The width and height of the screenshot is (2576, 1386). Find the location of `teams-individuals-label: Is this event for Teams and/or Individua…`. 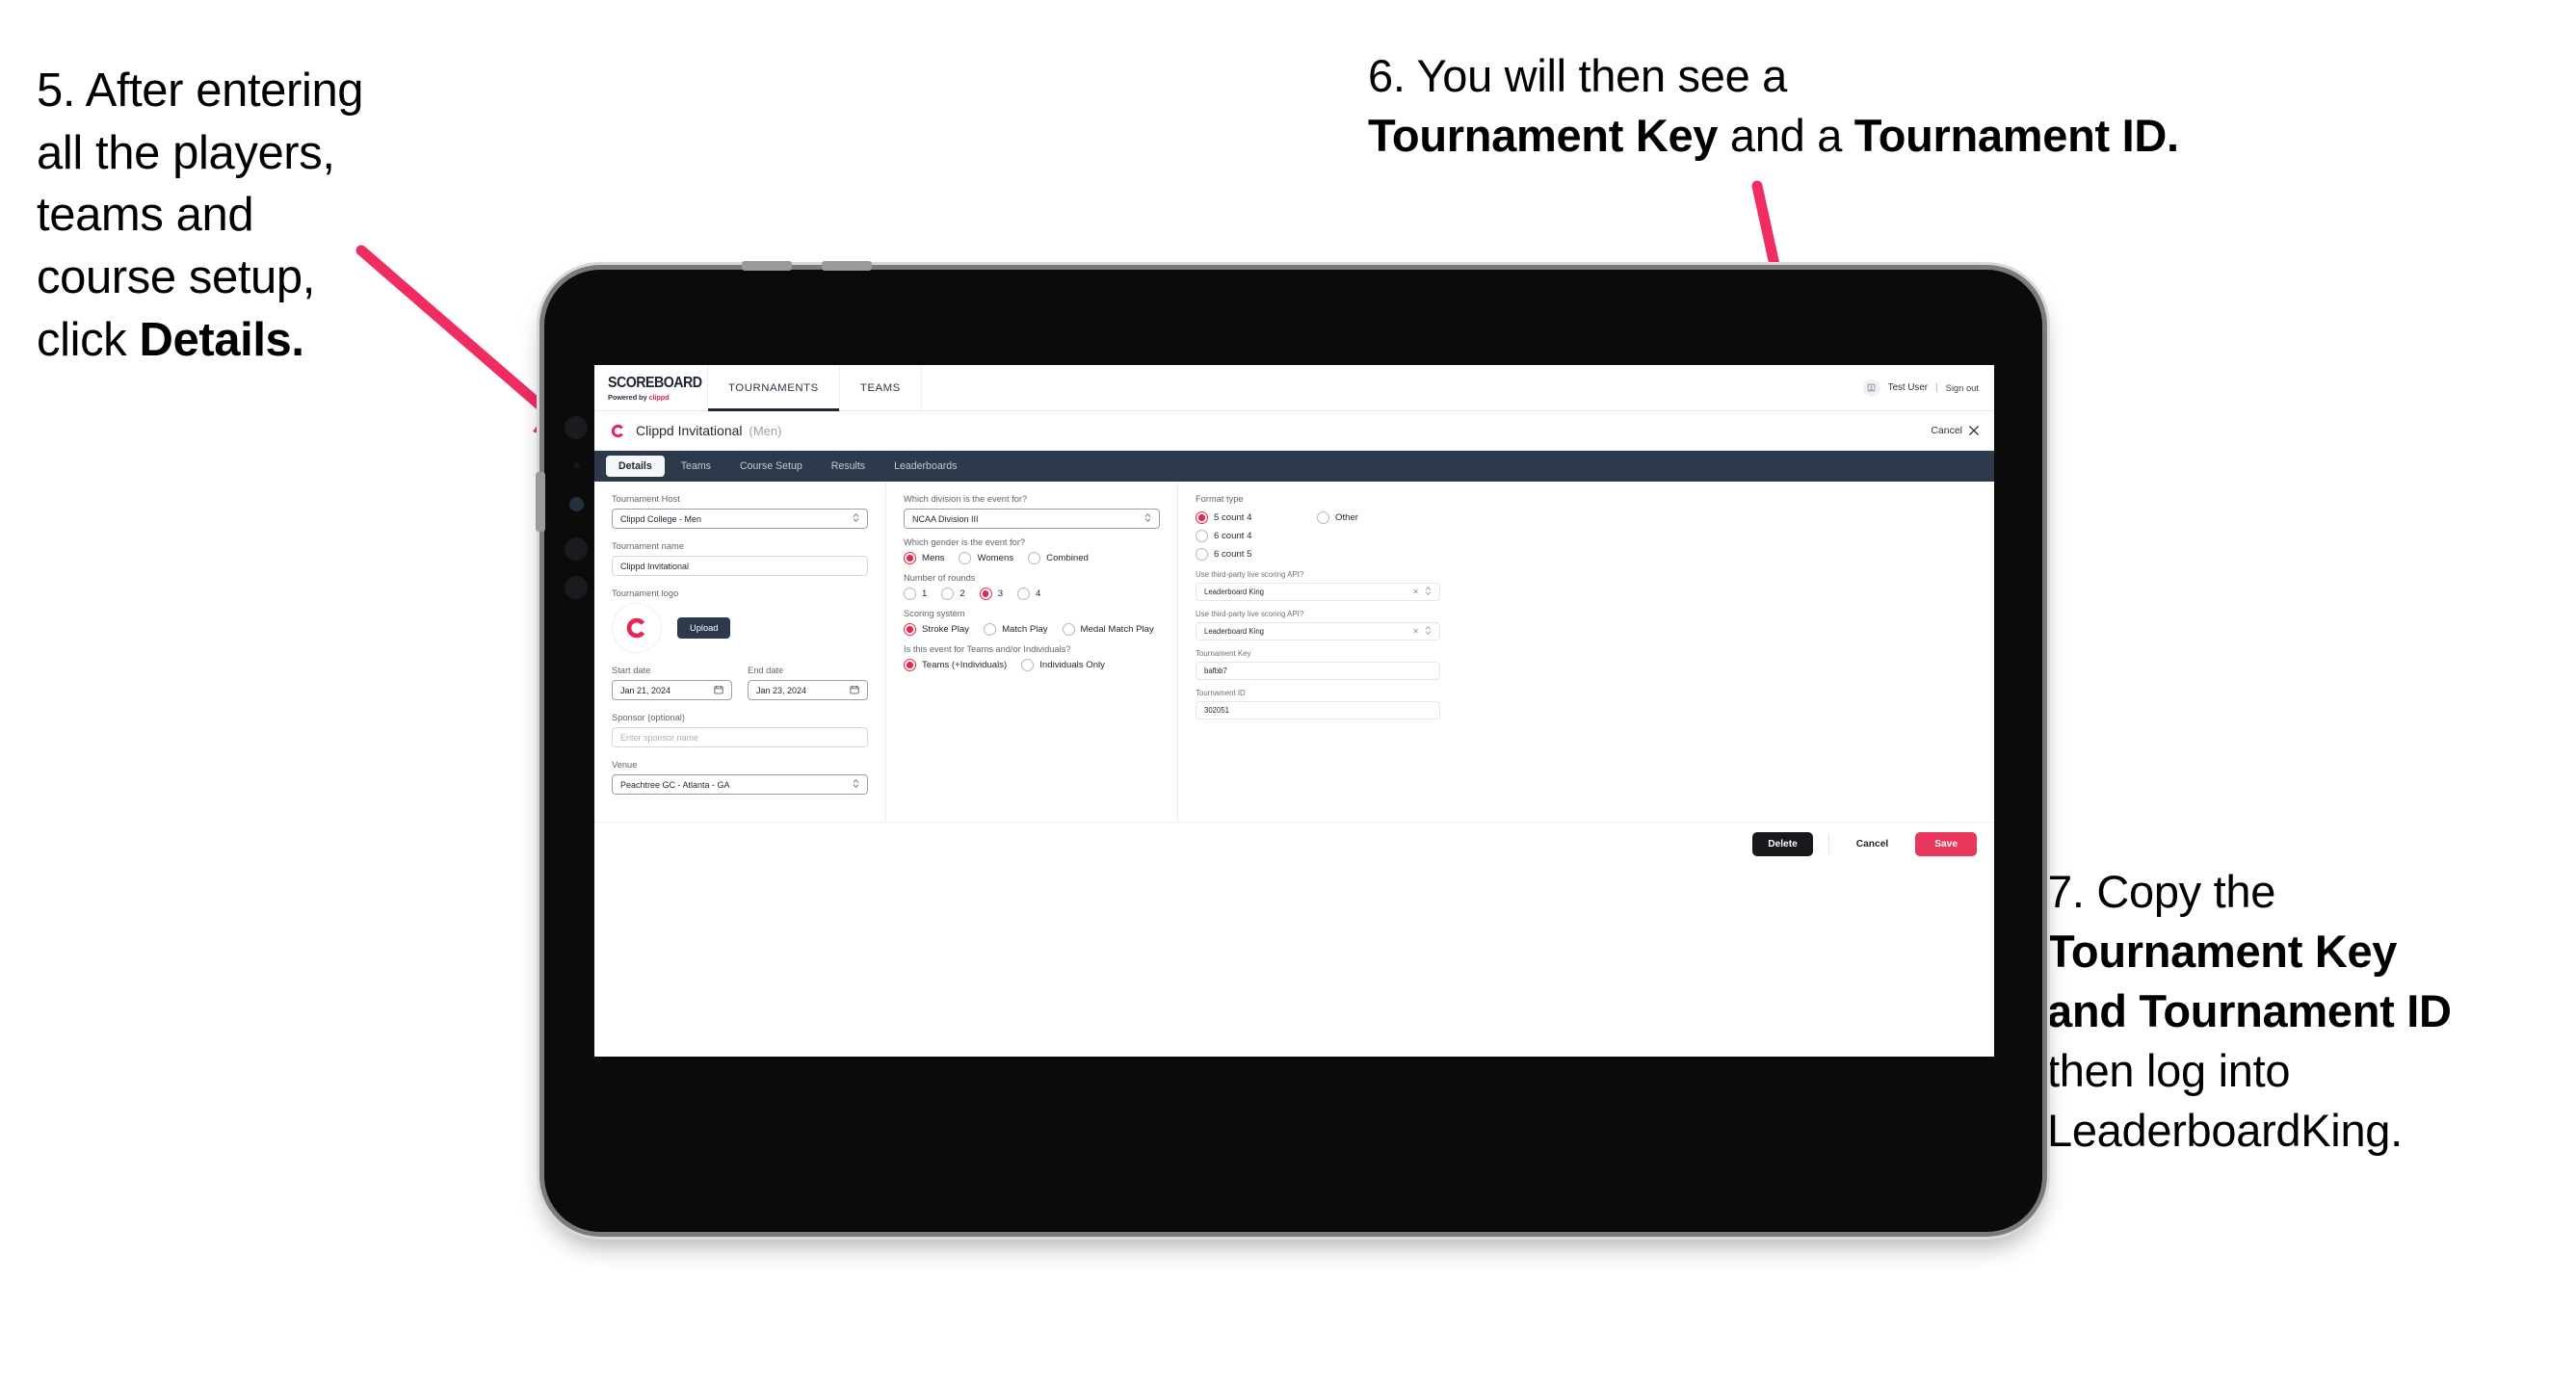

teams-individuals-label: Is this event for Teams and/or Individua… is located at coordinates (988, 649).